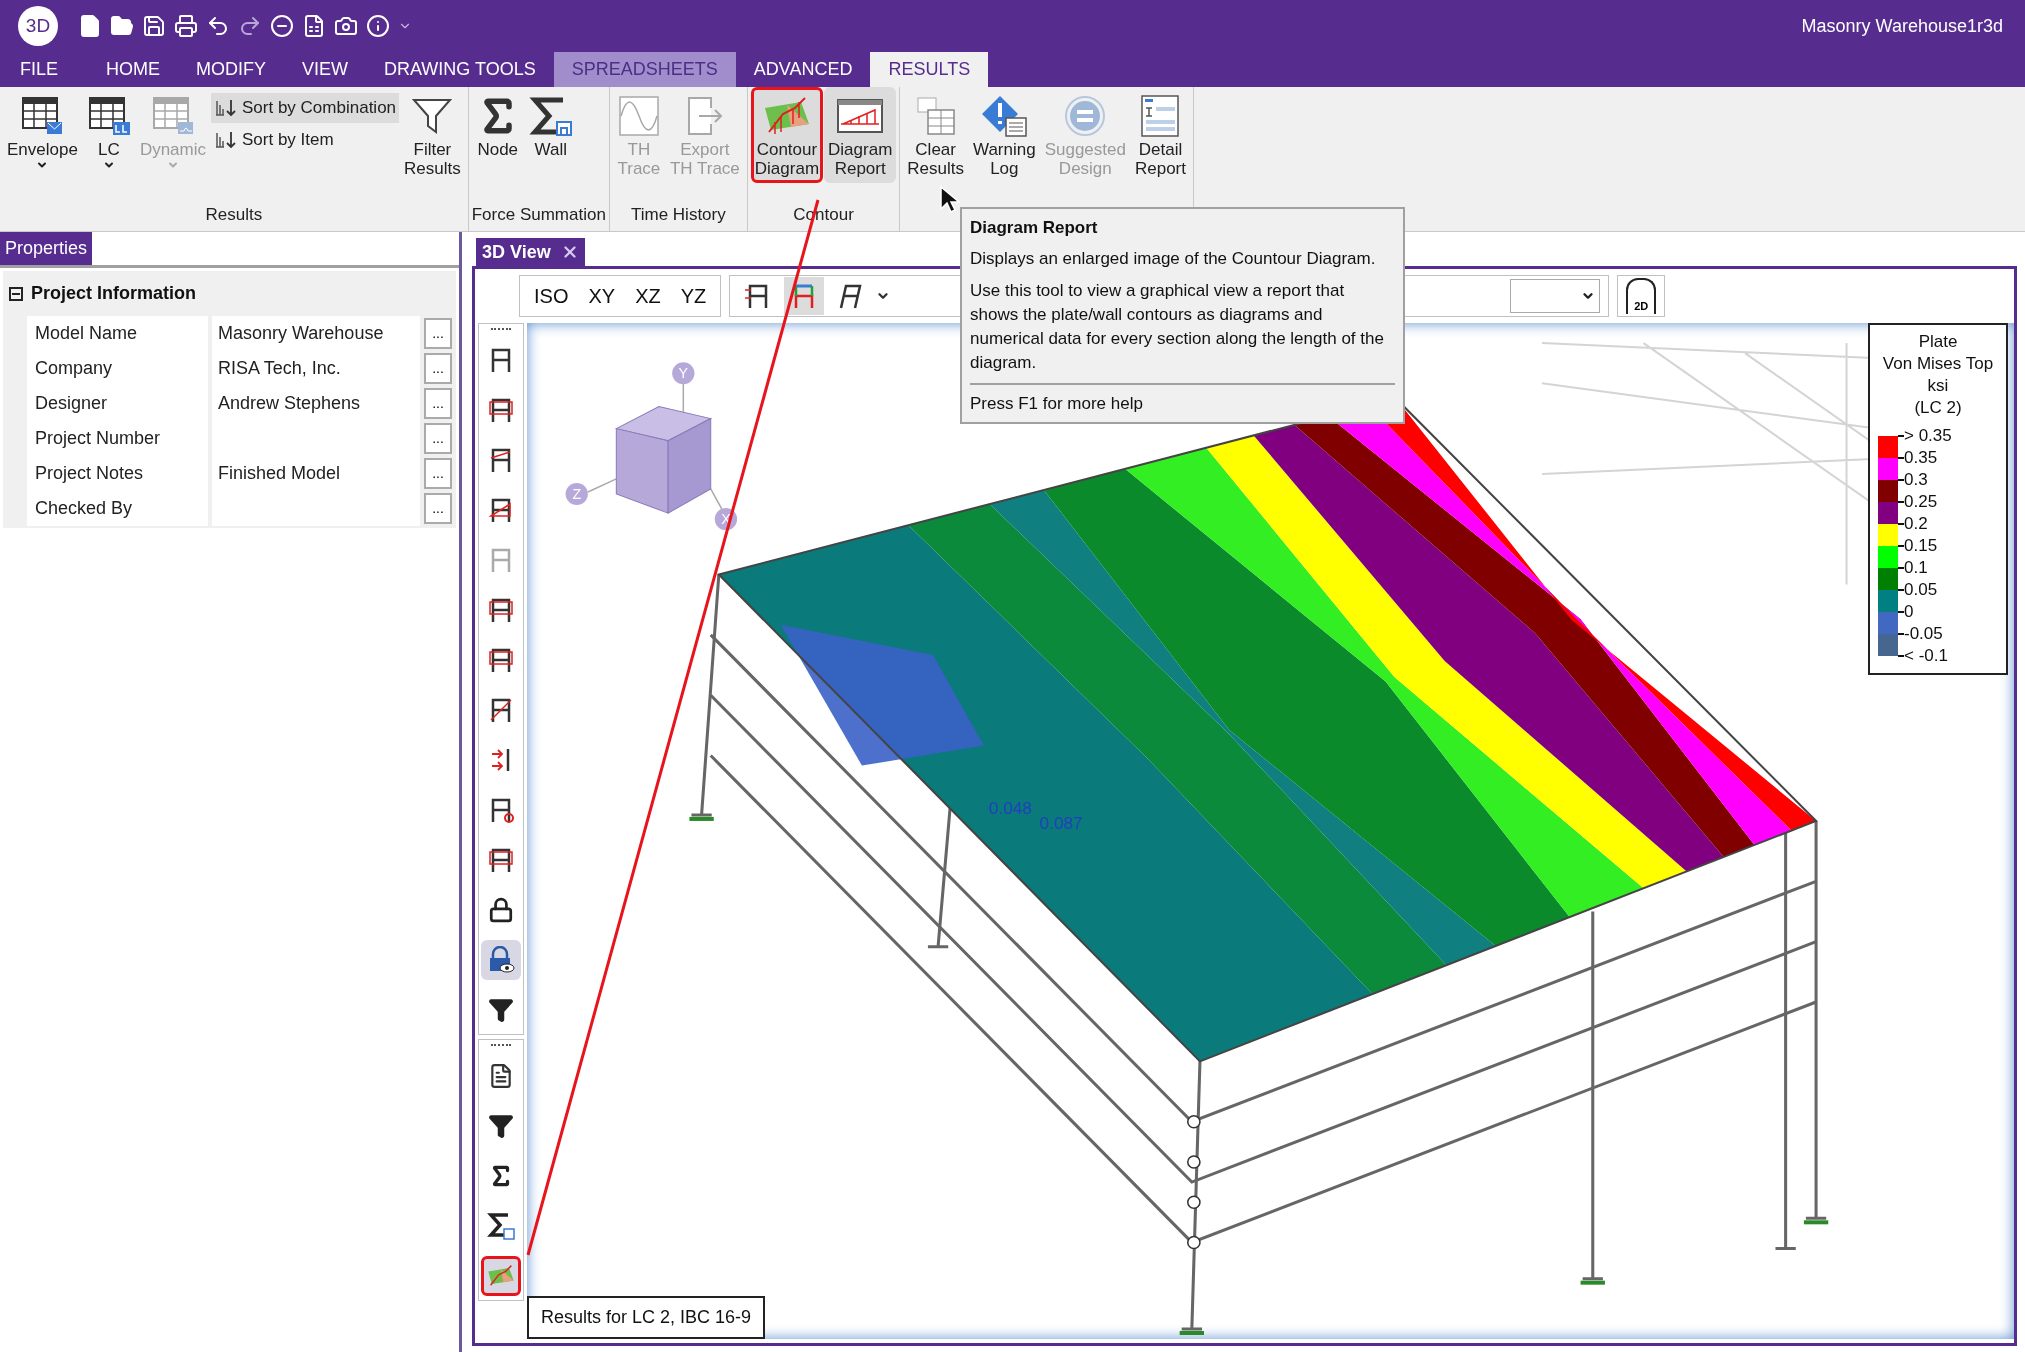 The width and height of the screenshot is (2025, 1352). Describe the element at coordinates (154, 26) in the screenshot. I see `save-icon` at that location.